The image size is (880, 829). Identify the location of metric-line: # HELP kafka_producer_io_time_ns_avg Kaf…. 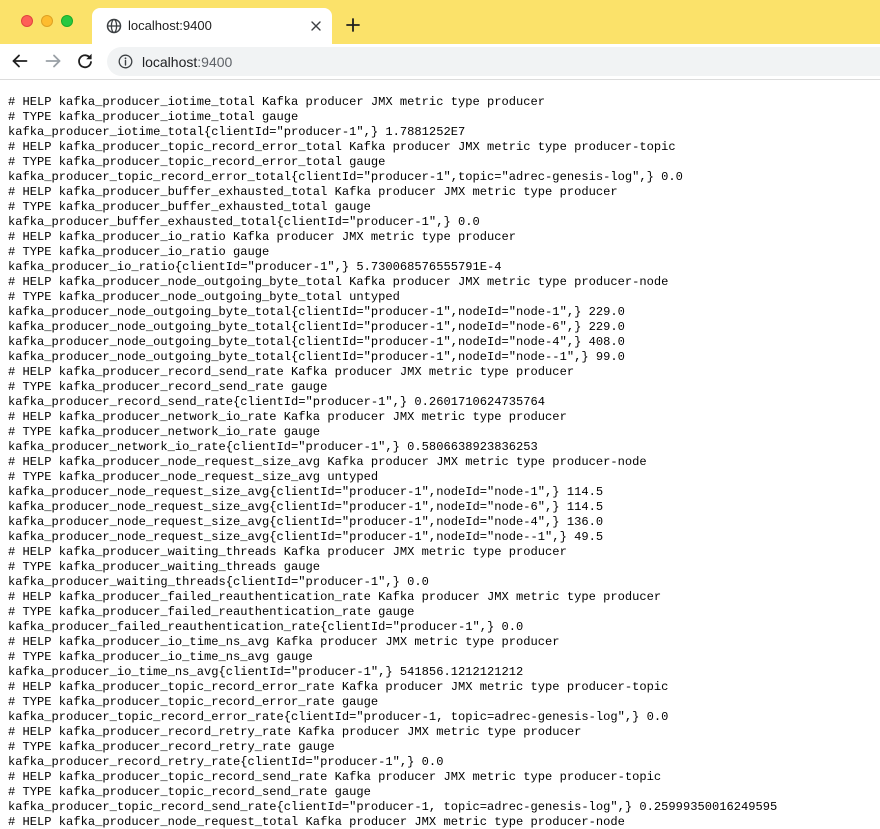
(284, 642).